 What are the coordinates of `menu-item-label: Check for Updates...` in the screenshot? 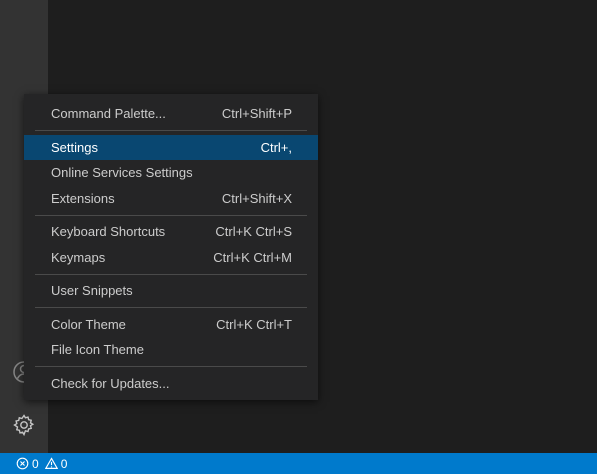 It's located at (110, 383).